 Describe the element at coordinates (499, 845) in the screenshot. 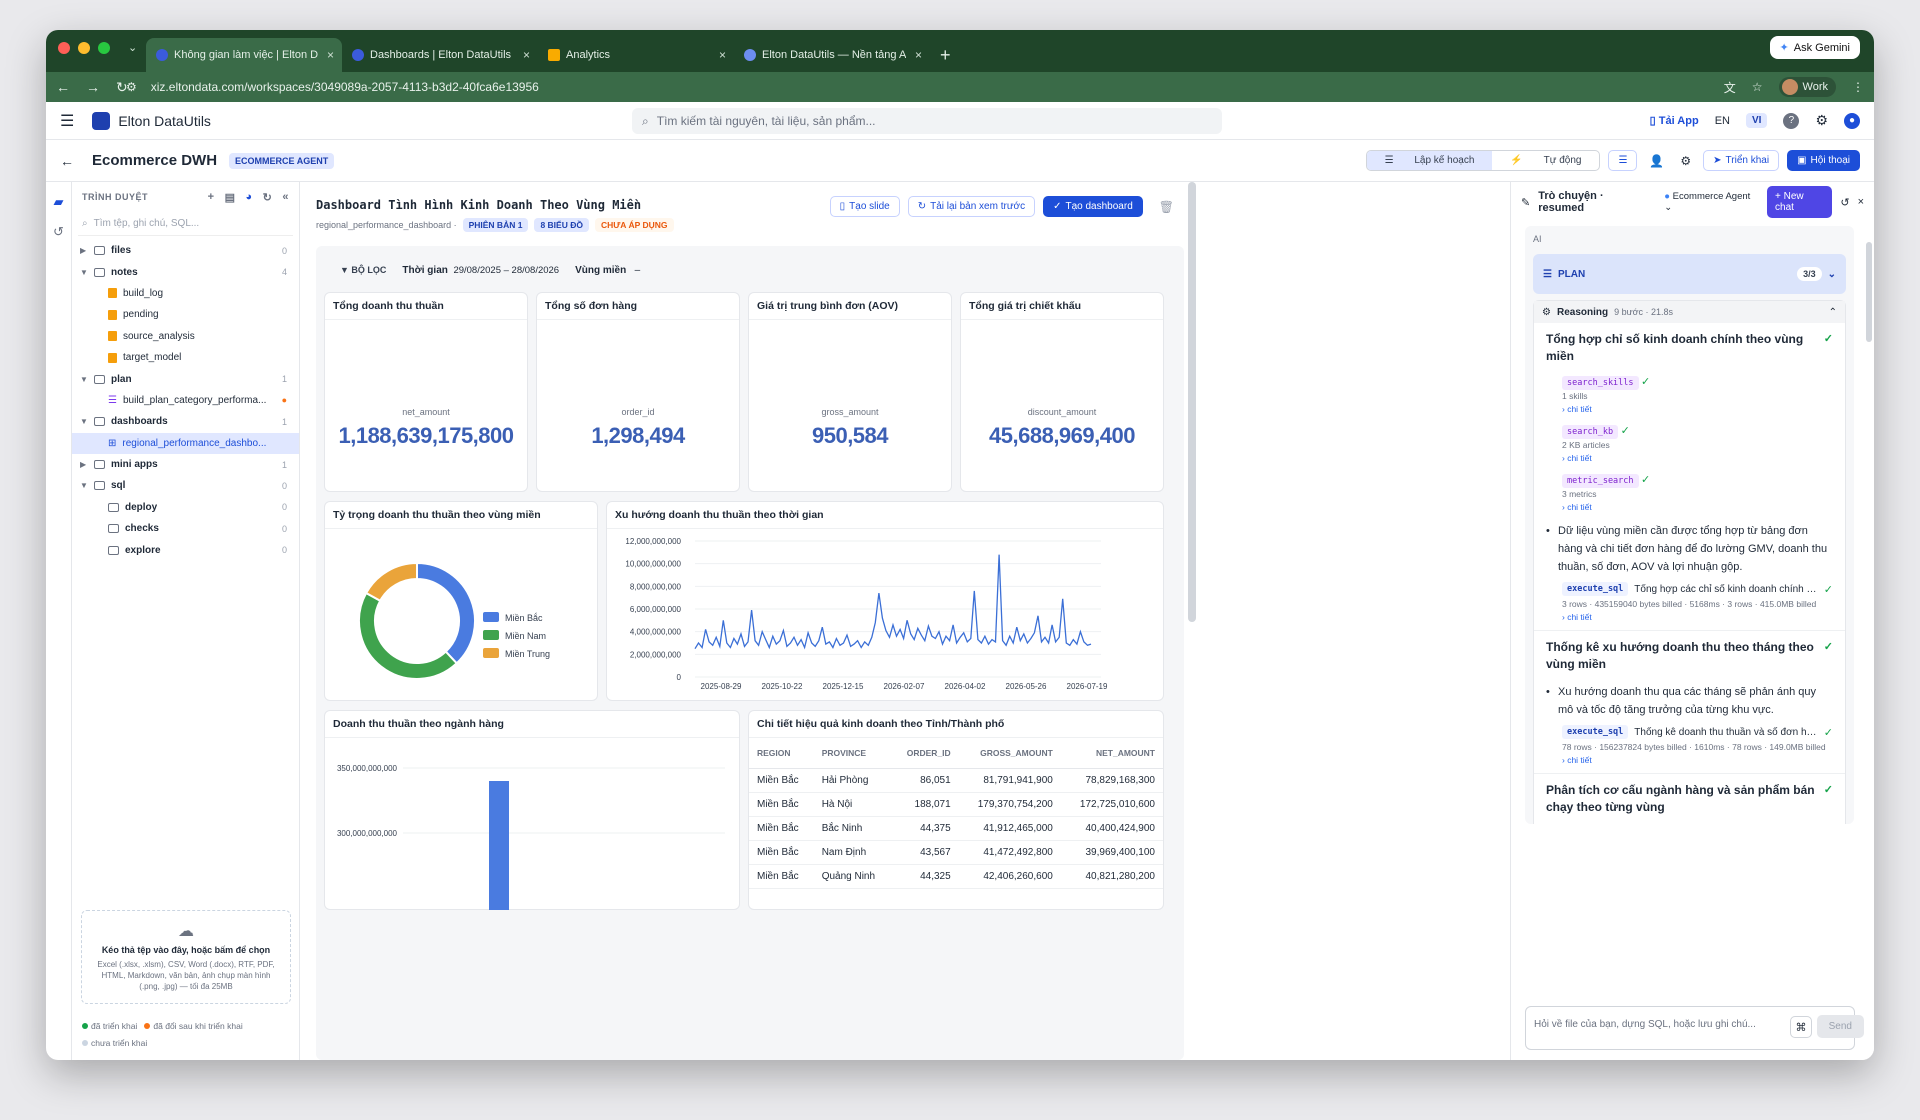

I see `category-bar` at that location.